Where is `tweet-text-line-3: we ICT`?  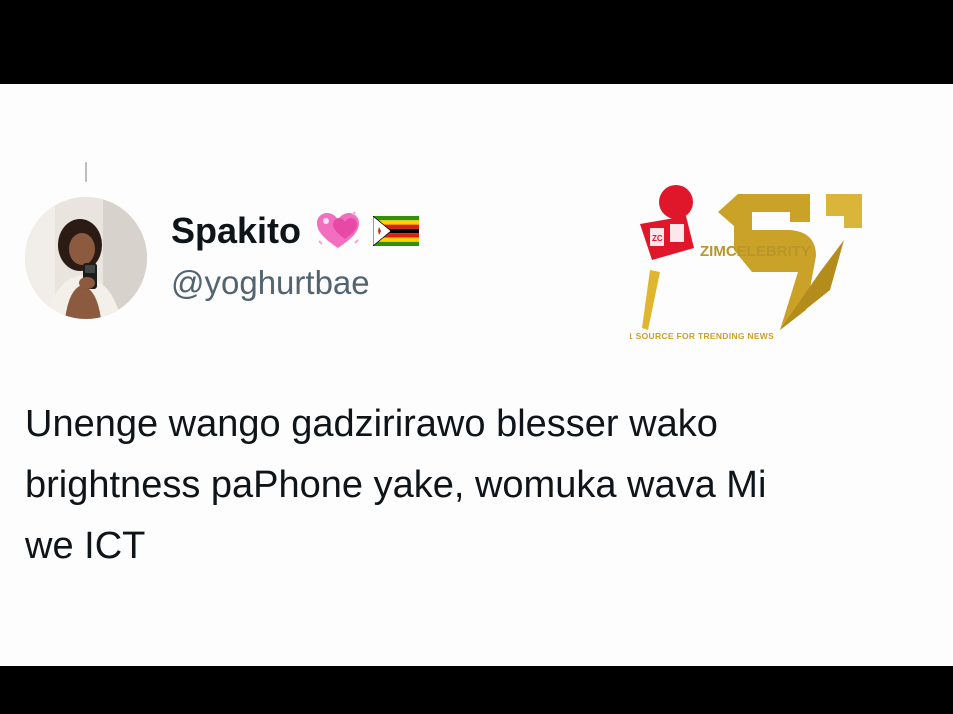
tweet-text-line-3: we ICT is located at coordinates (85, 546).